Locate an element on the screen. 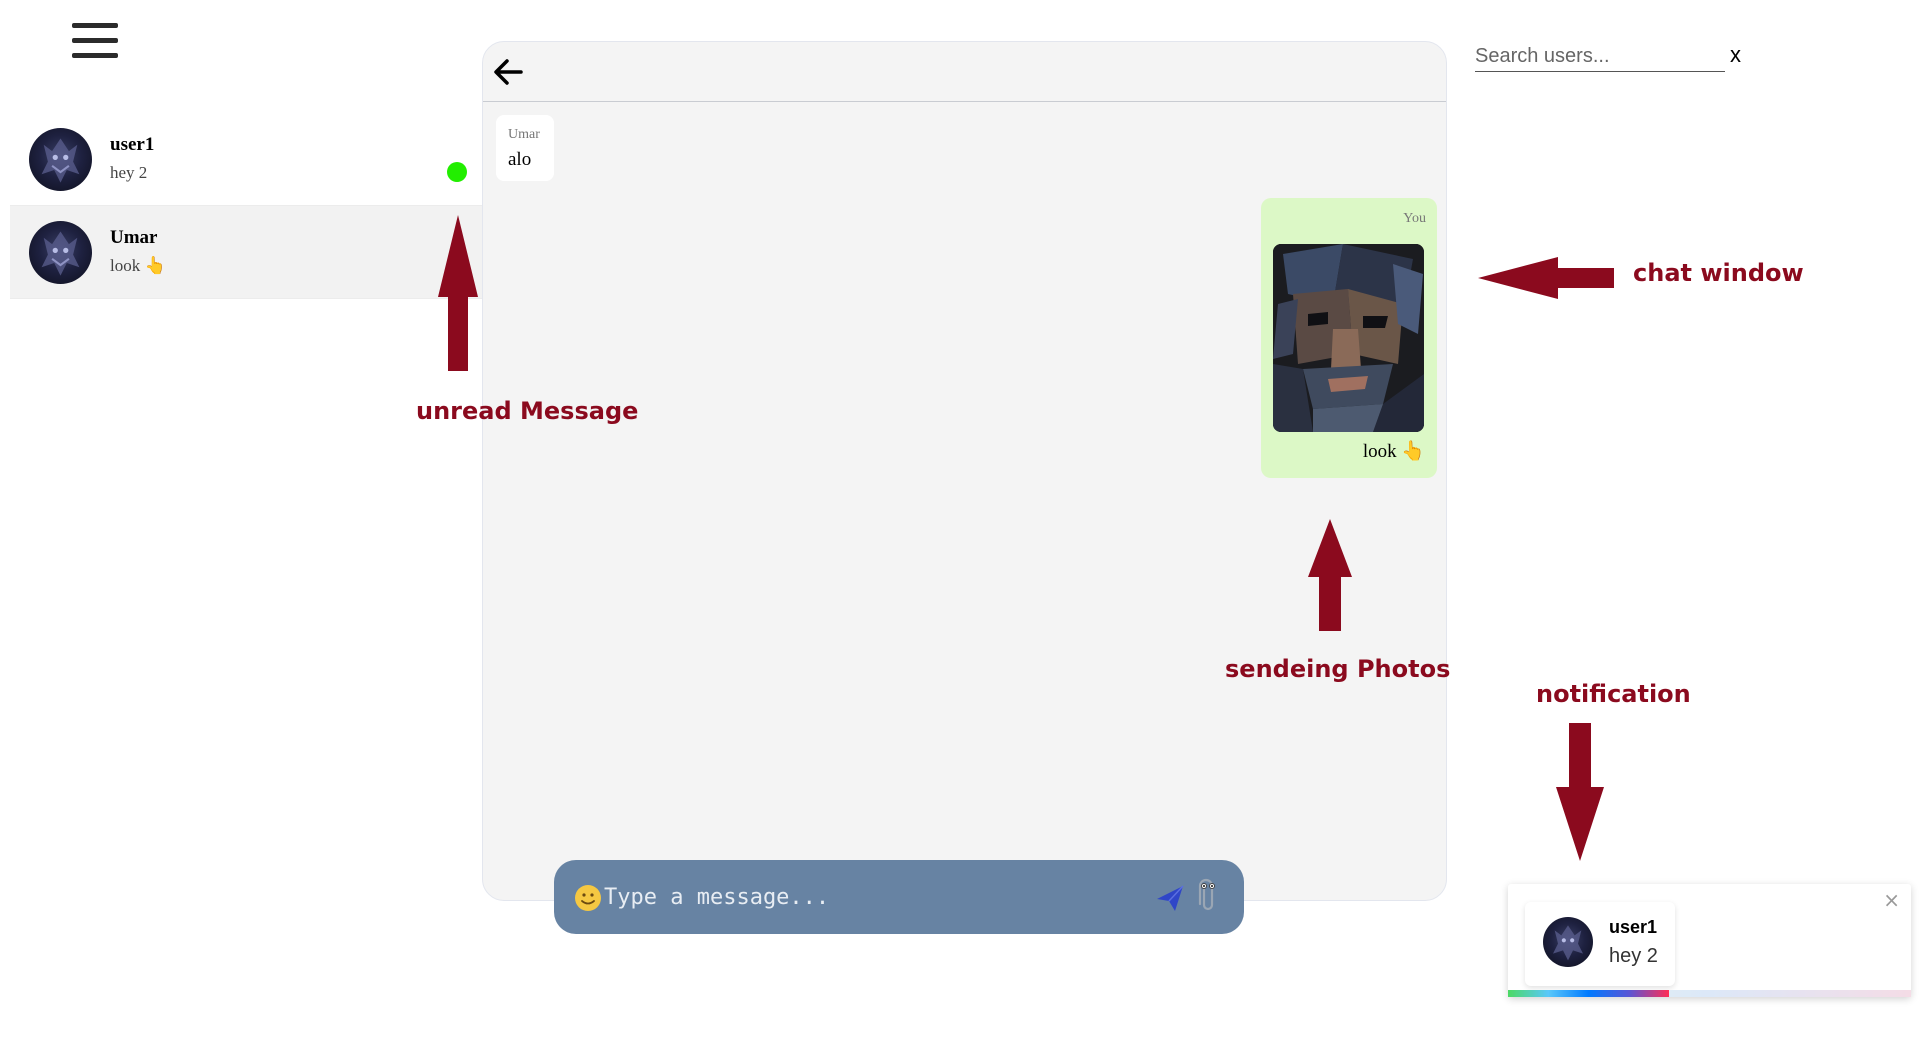  incoming-message: Umar alo is located at coordinates (525, 148).